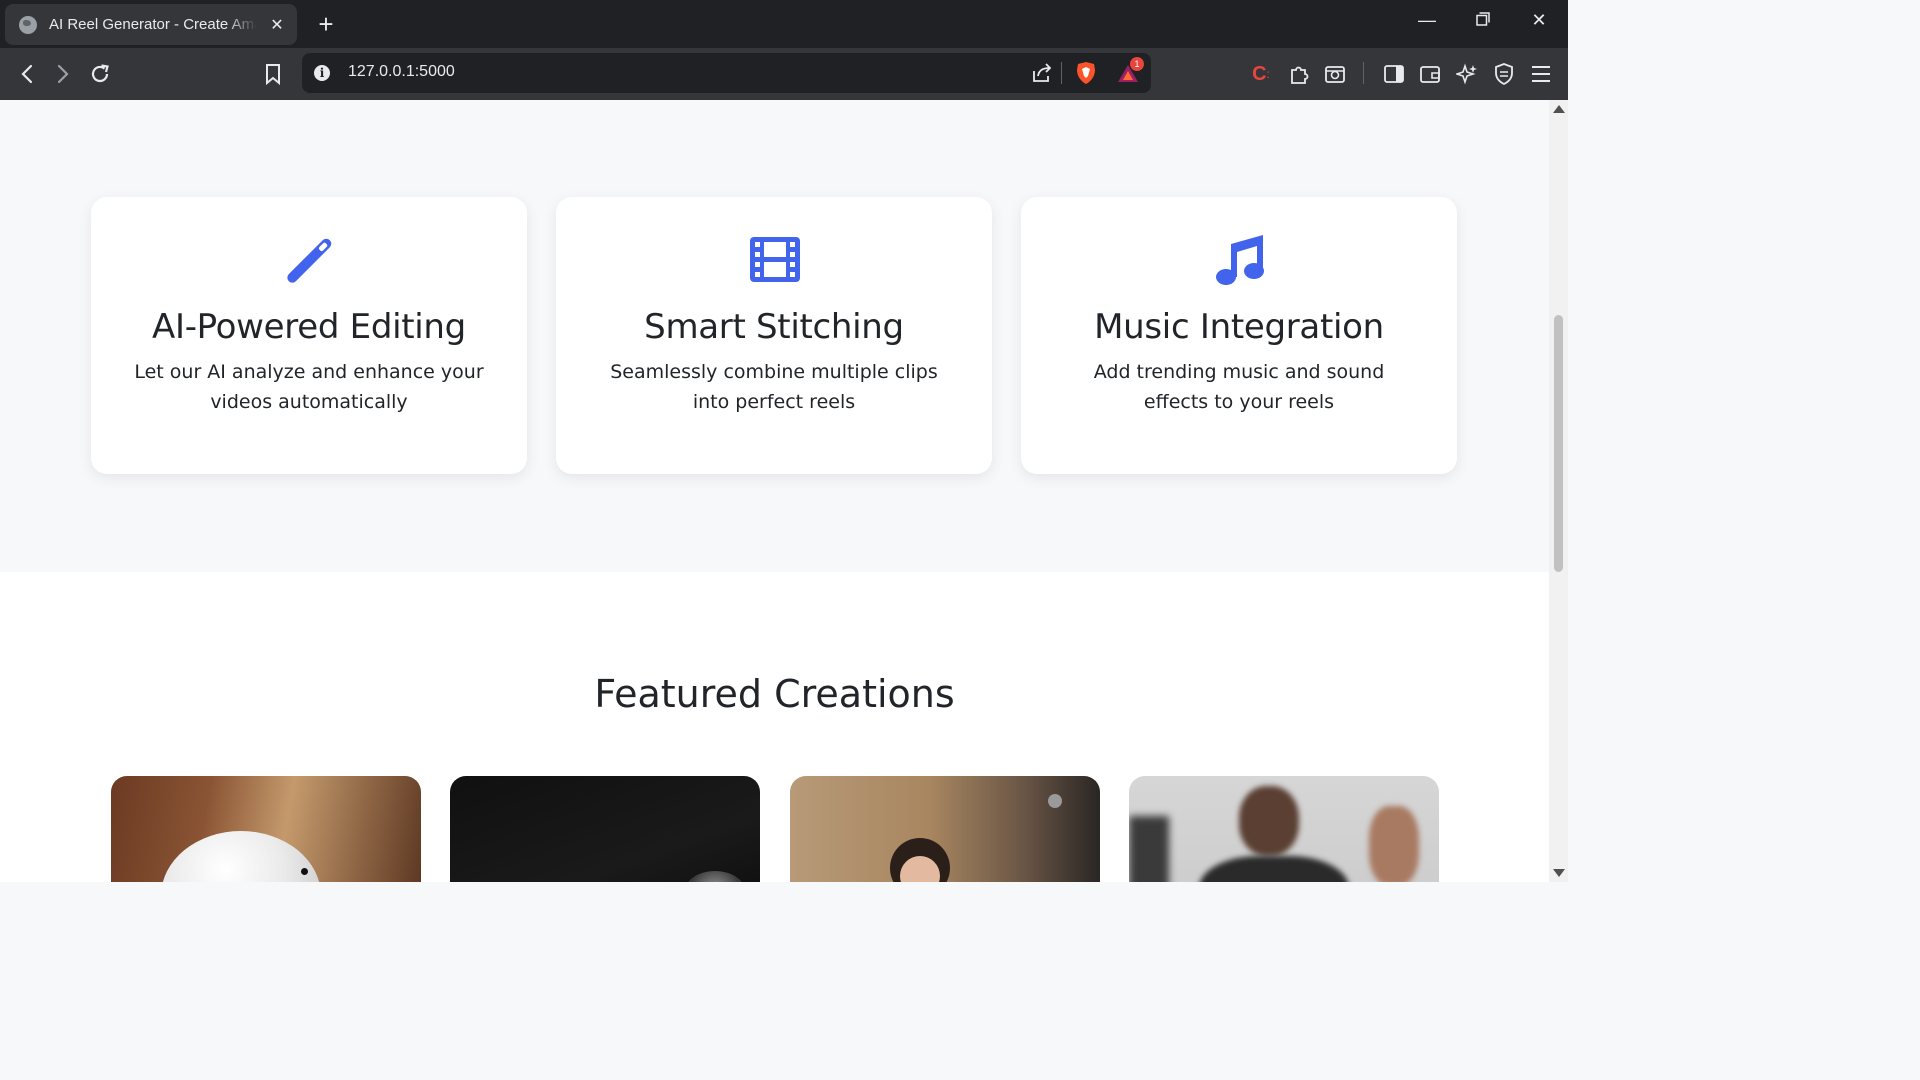 This screenshot has width=1920, height=1080. What do you see at coordinates (401, 71) in the screenshot?
I see `url-text: 127.0.0.1:5000` at bounding box center [401, 71].